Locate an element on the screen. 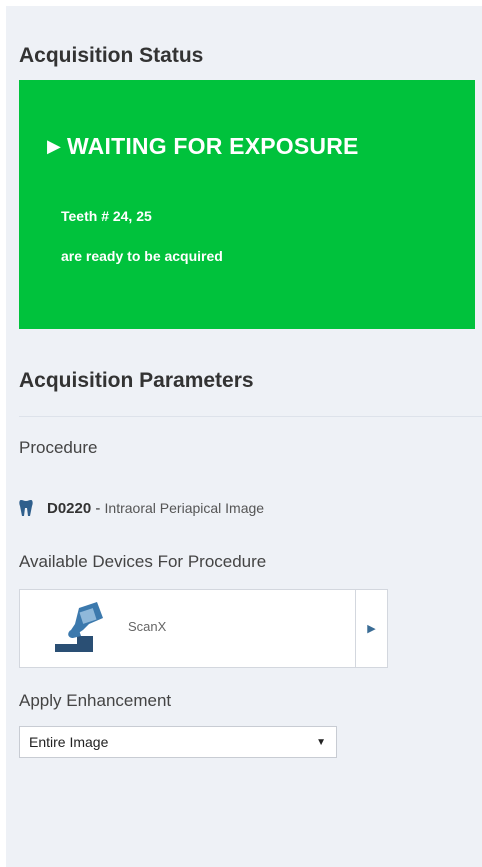  scanner-icon is located at coordinates (79, 627).